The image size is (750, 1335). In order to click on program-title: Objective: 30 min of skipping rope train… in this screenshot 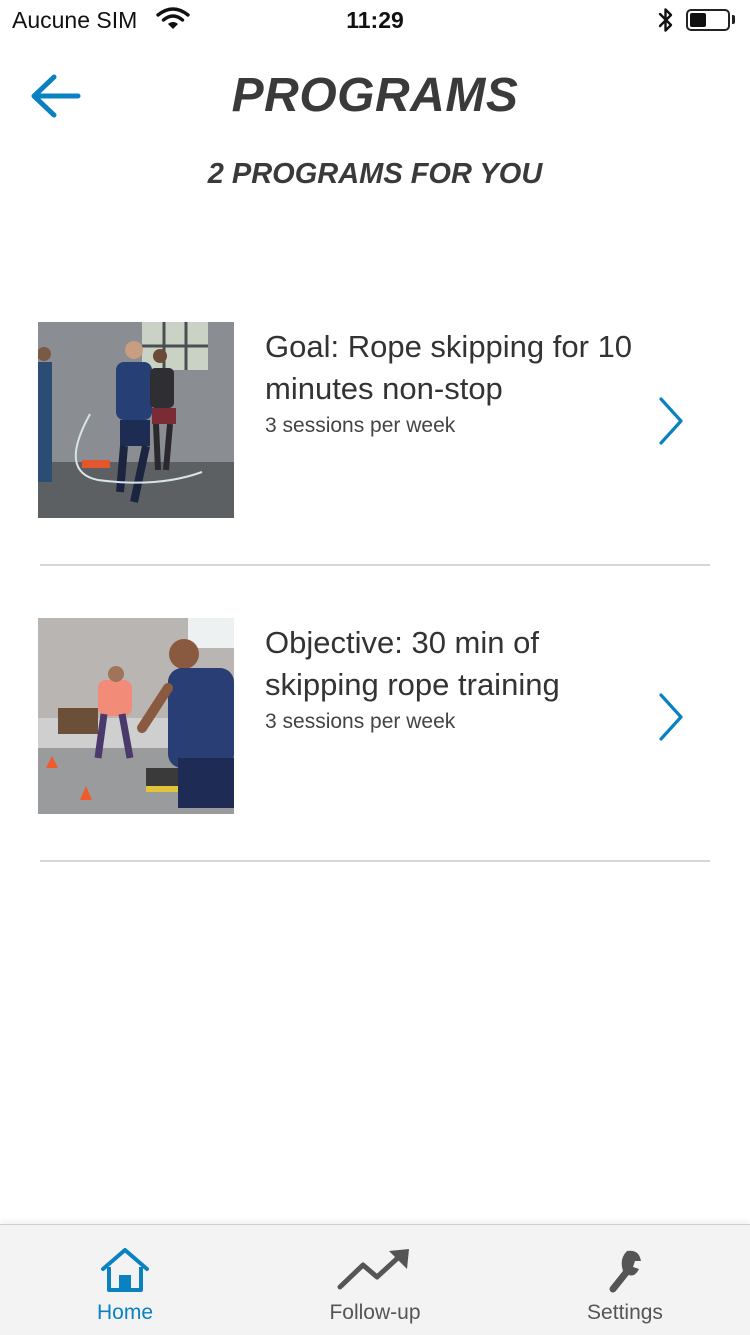, I will do `click(412, 663)`.